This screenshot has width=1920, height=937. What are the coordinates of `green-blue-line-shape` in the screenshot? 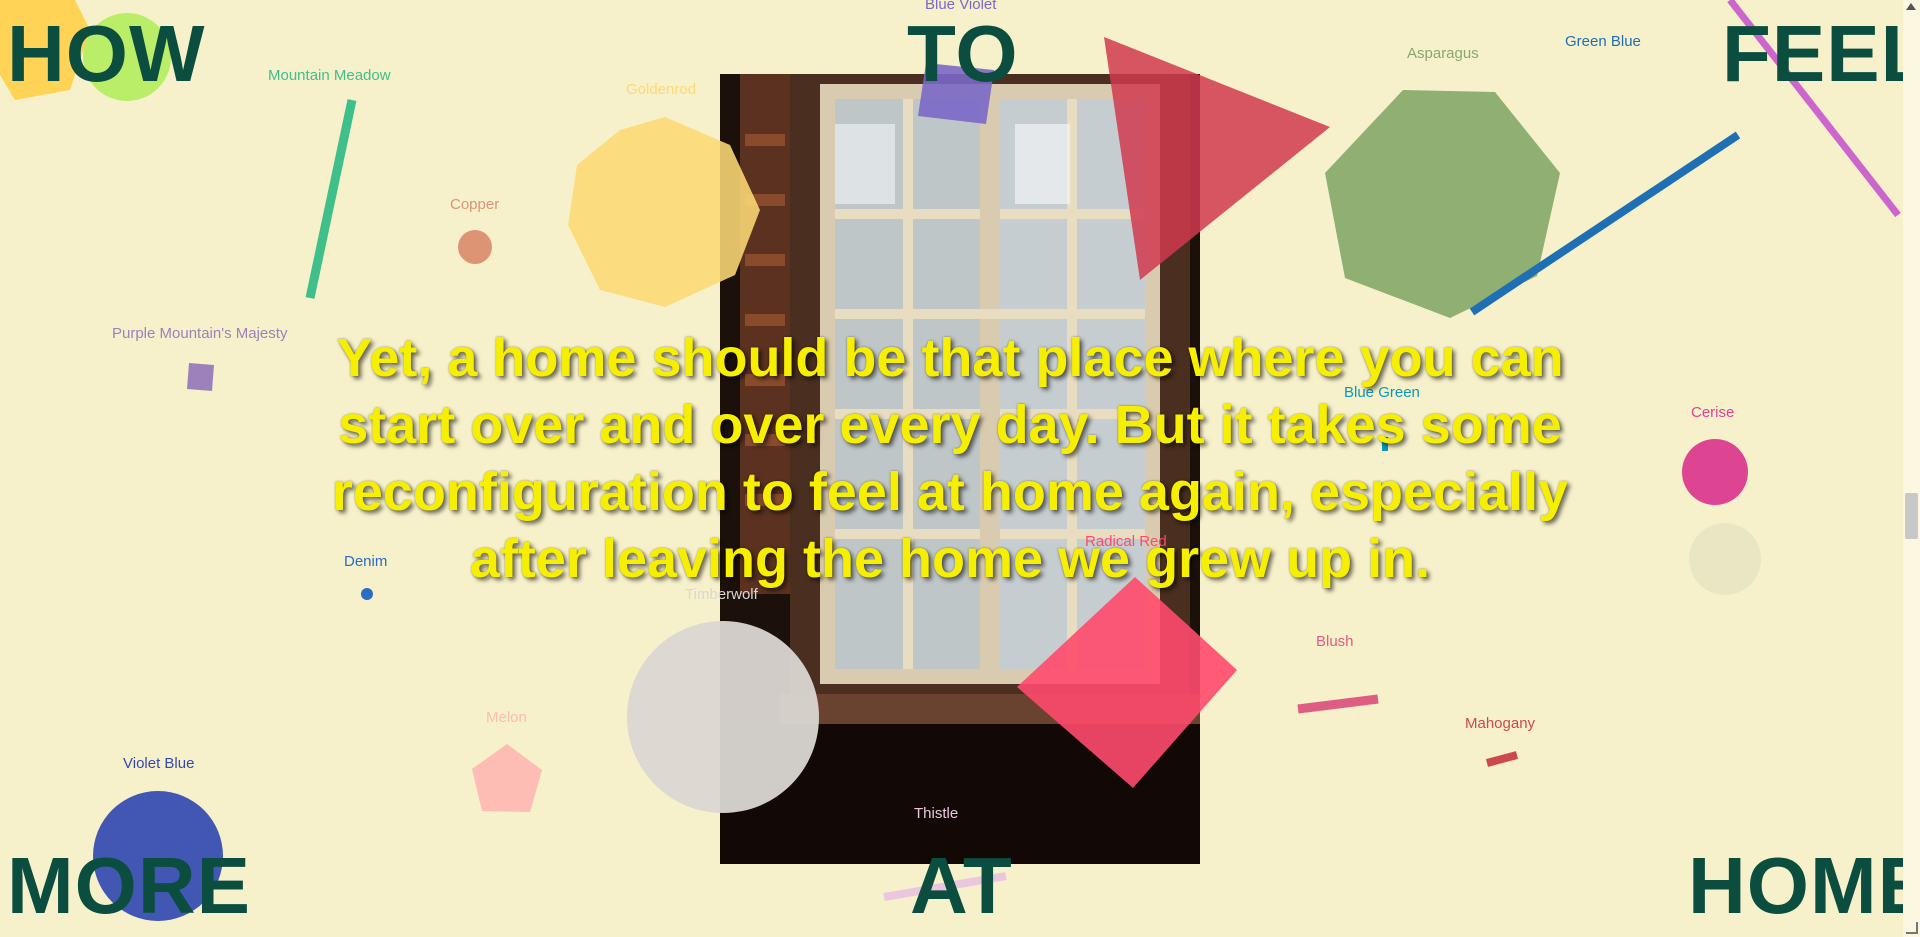 It's located at (1605, 223).